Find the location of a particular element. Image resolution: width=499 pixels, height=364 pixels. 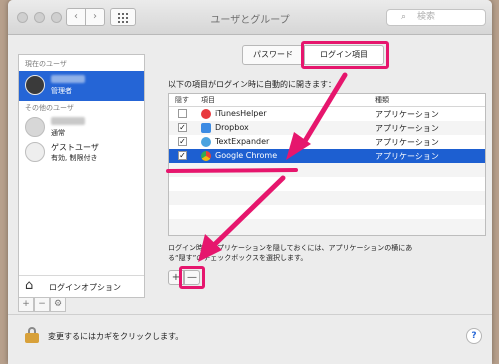

sidebar-item-current-user: 管理者 is located at coordinates (81, 86).